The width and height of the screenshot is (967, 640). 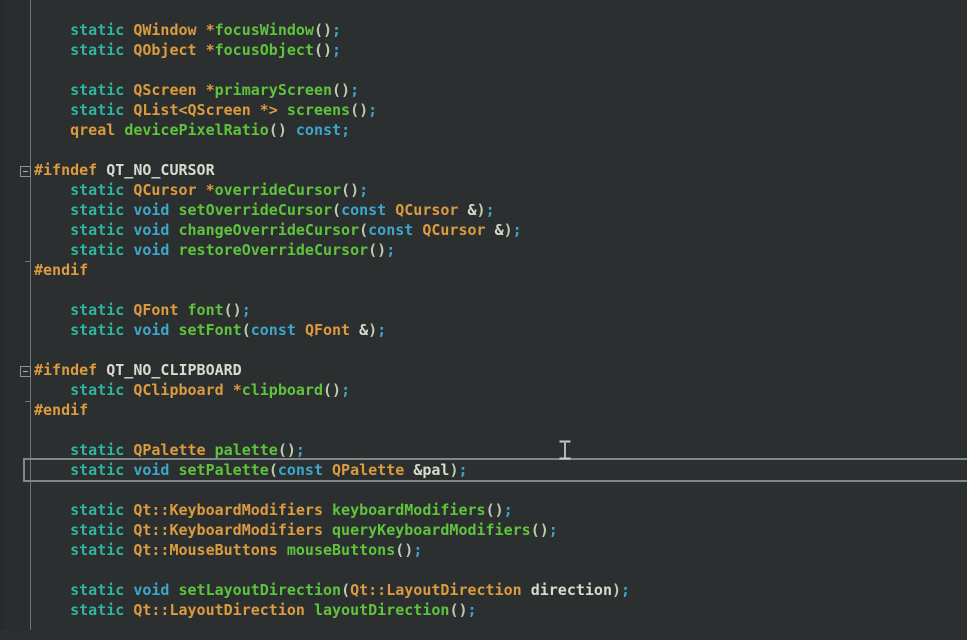 I want to click on token-pl: direction, so click(x=571, y=590).